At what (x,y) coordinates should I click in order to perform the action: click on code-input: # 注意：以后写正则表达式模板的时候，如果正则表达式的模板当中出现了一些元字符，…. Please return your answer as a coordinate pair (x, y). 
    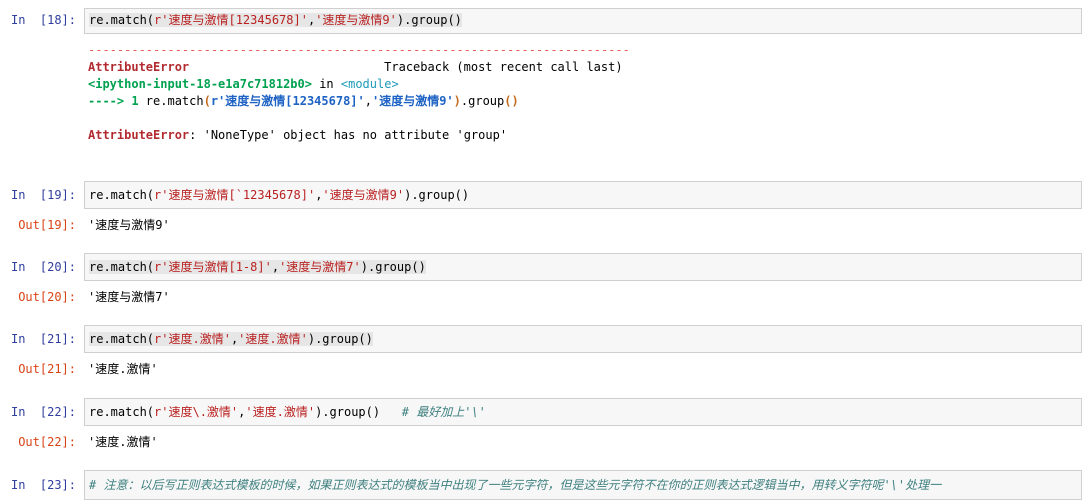
    Looking at the image, I should click on (583, 485).